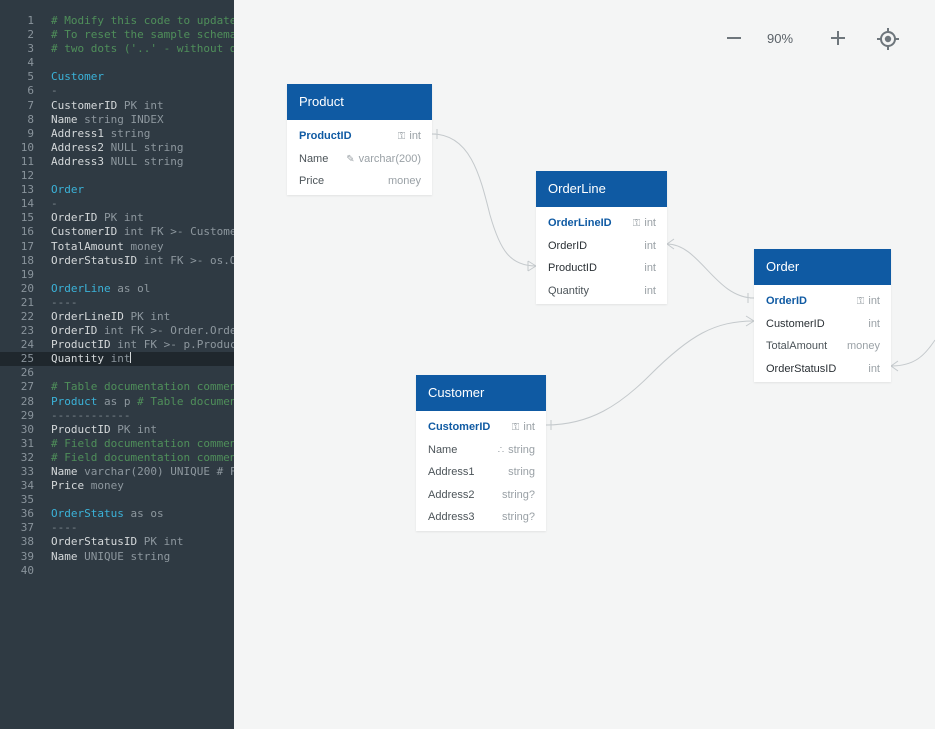 This screenshot has width=935, height=729. What do you see at coordinates (451, 494) in the screenshot?
I see `field-name: Address2` at bounding box center [451, 494].